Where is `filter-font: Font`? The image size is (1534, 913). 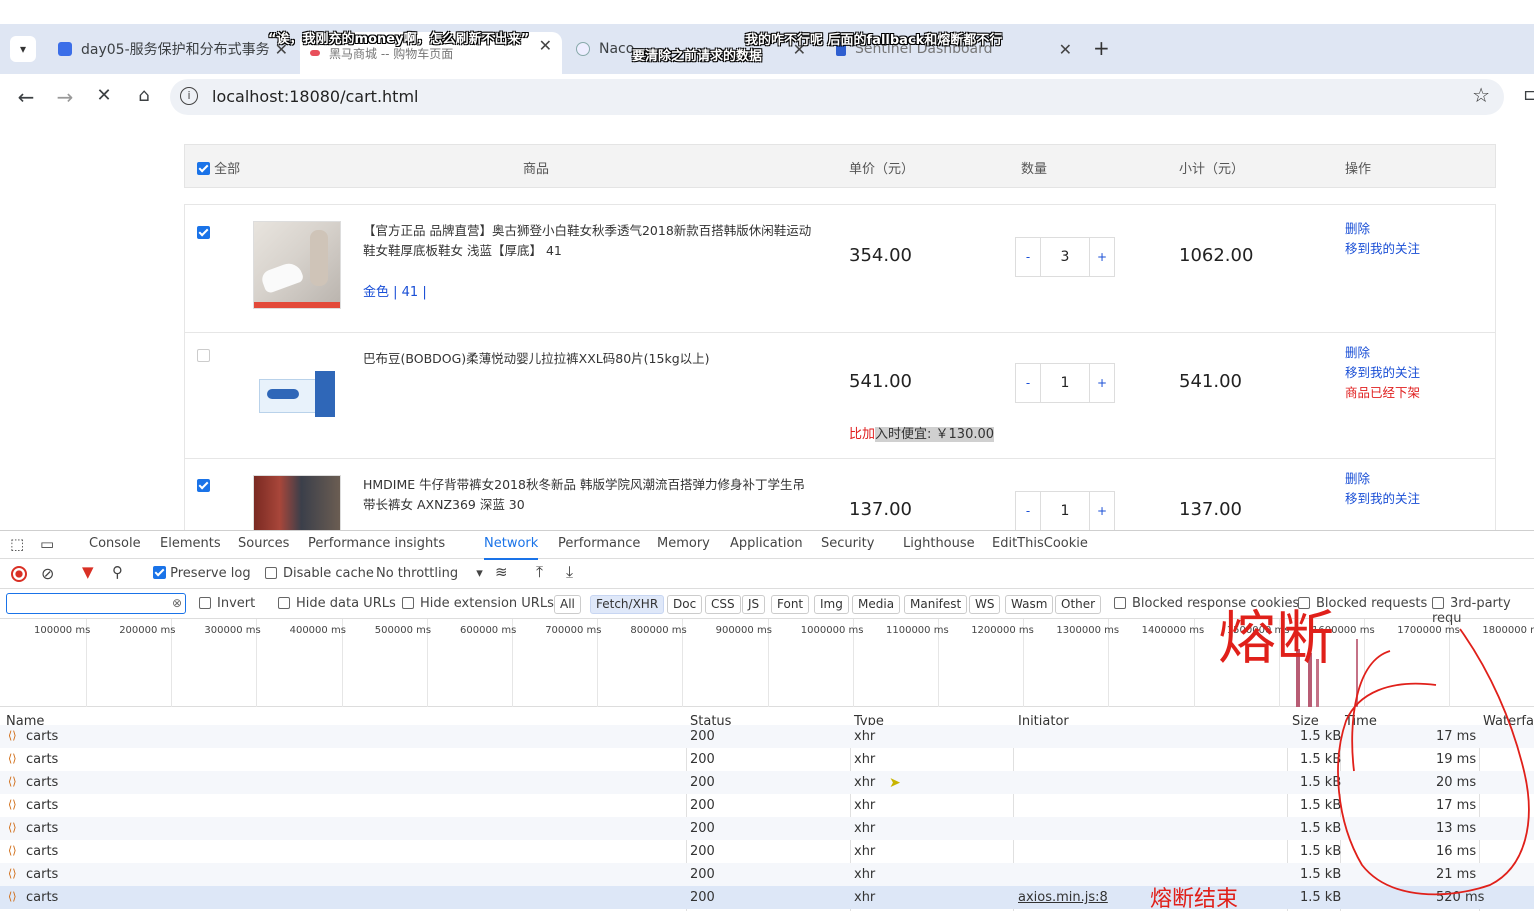 filter-font: Font is located at coordinates (790, 604).